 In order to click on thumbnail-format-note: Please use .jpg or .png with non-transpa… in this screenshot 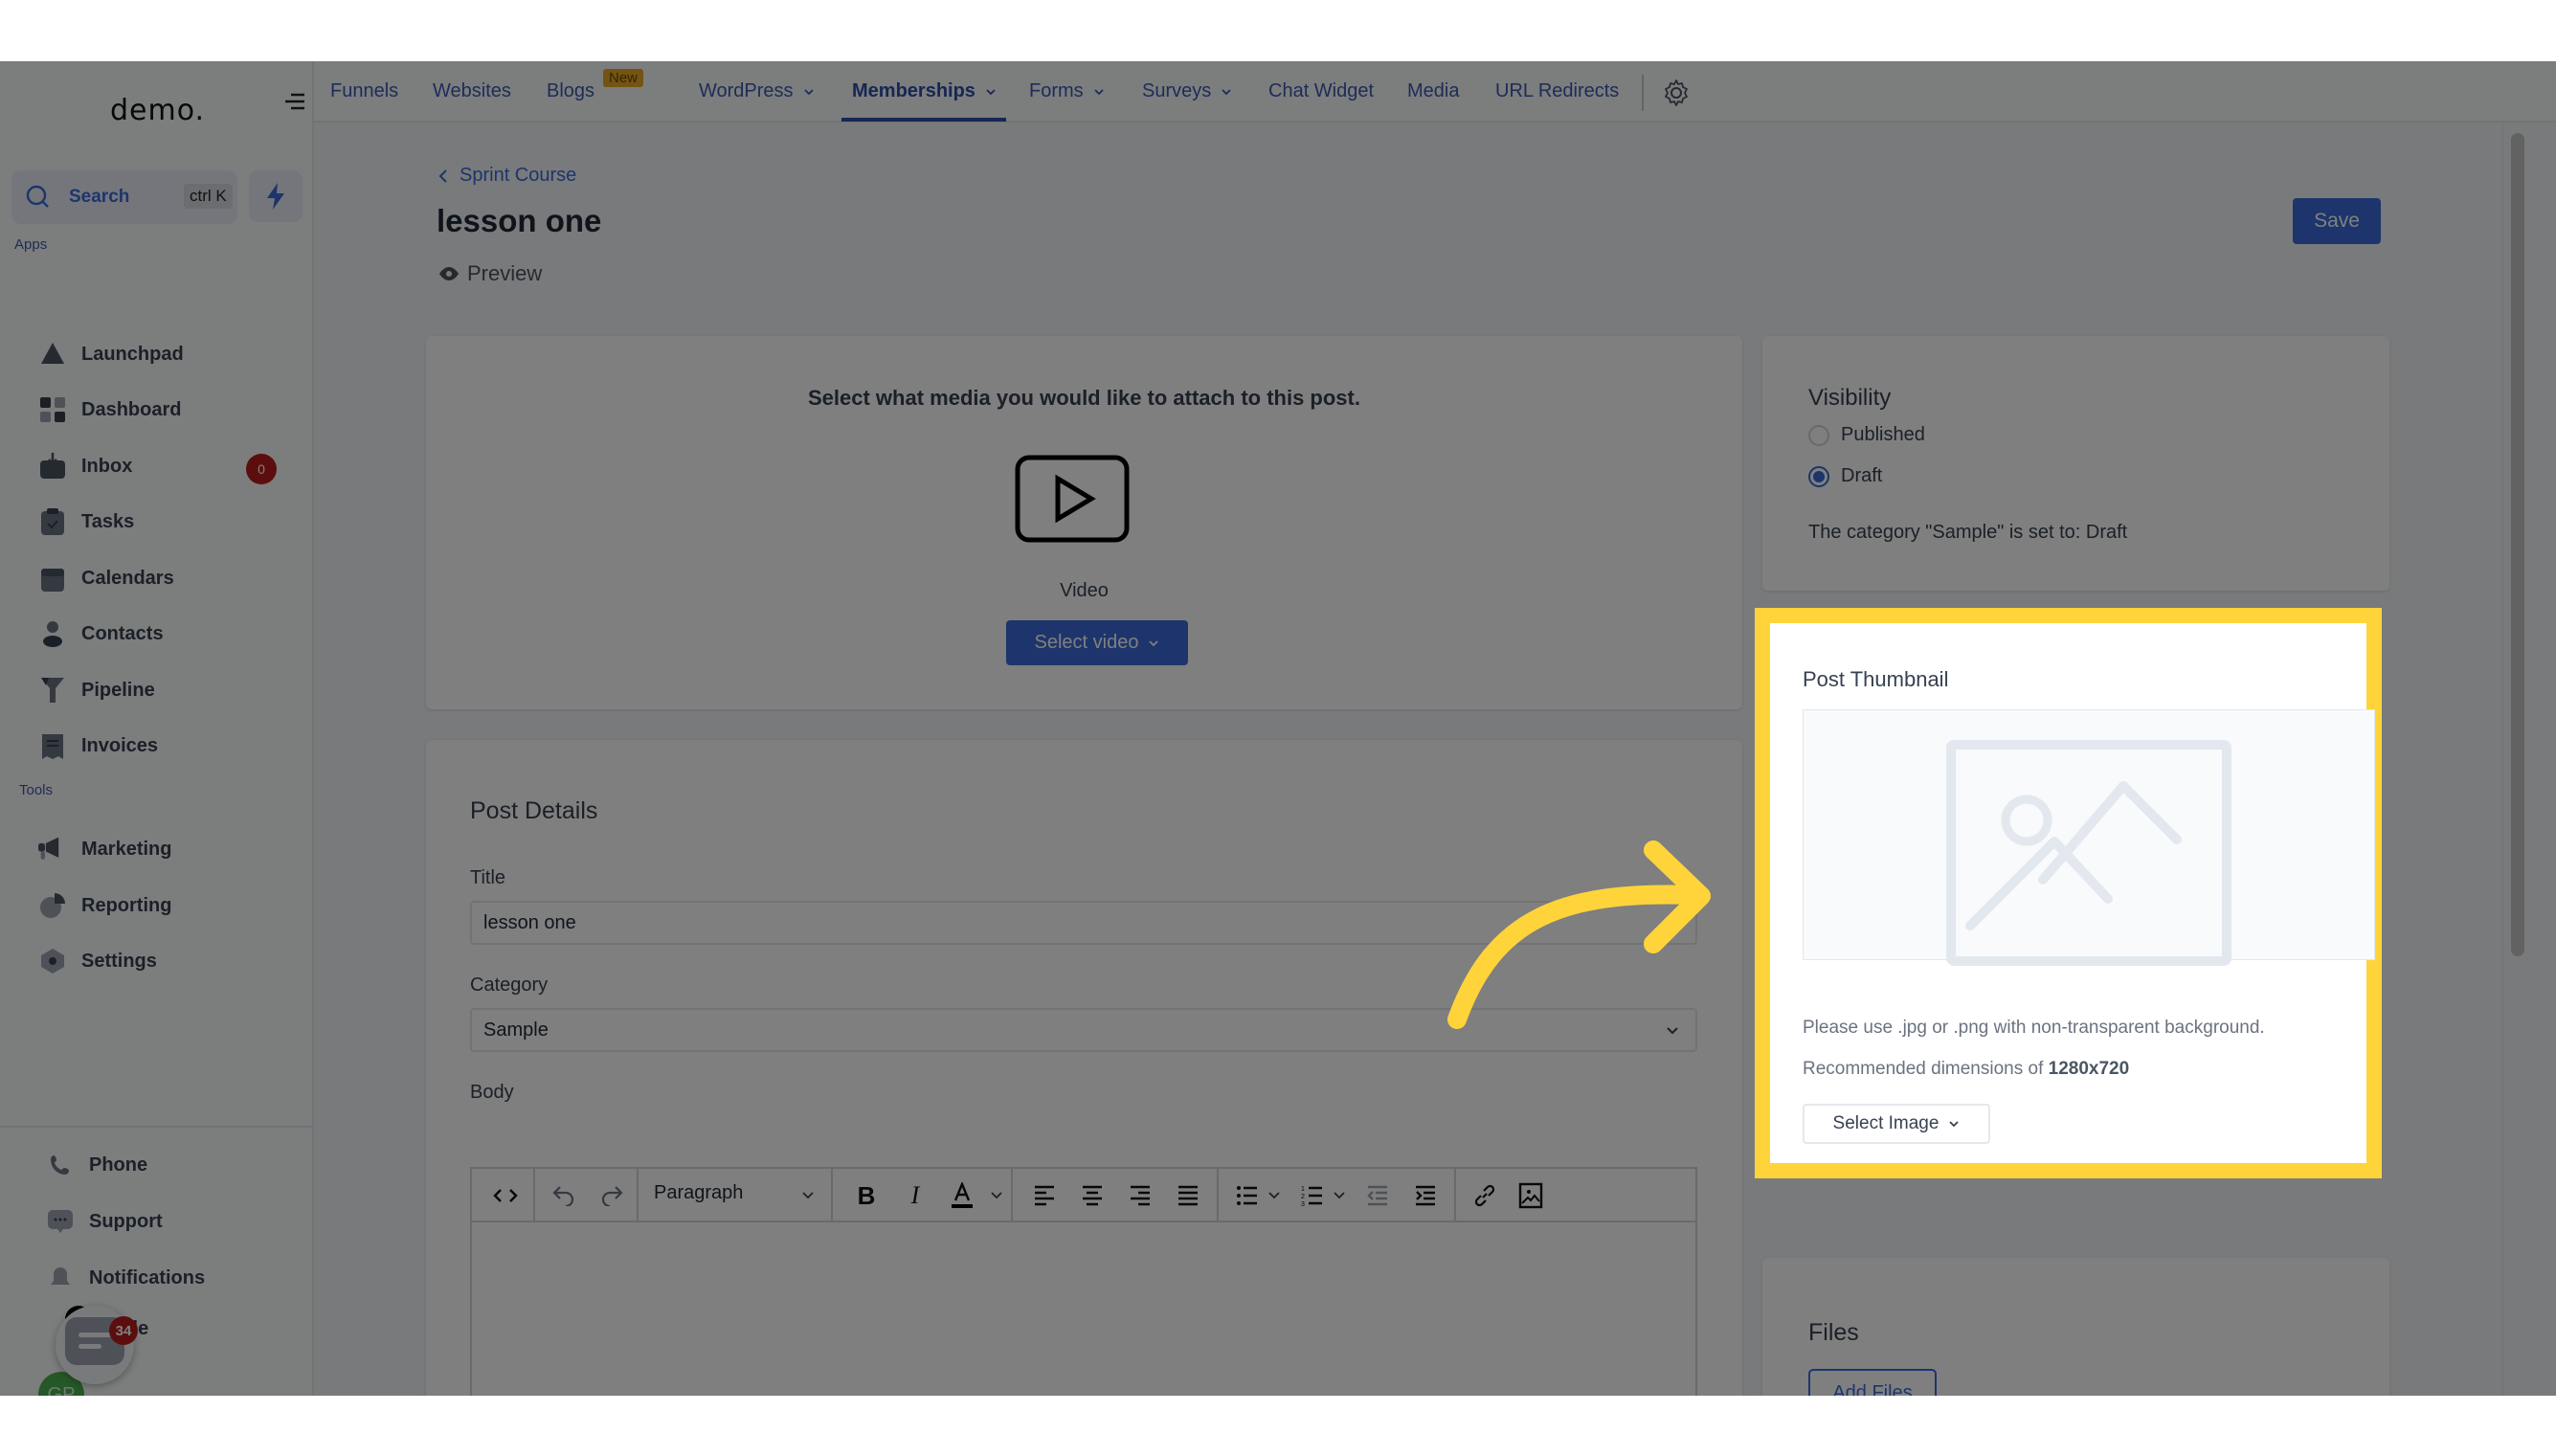, I will do `click(2034, 1028)`.